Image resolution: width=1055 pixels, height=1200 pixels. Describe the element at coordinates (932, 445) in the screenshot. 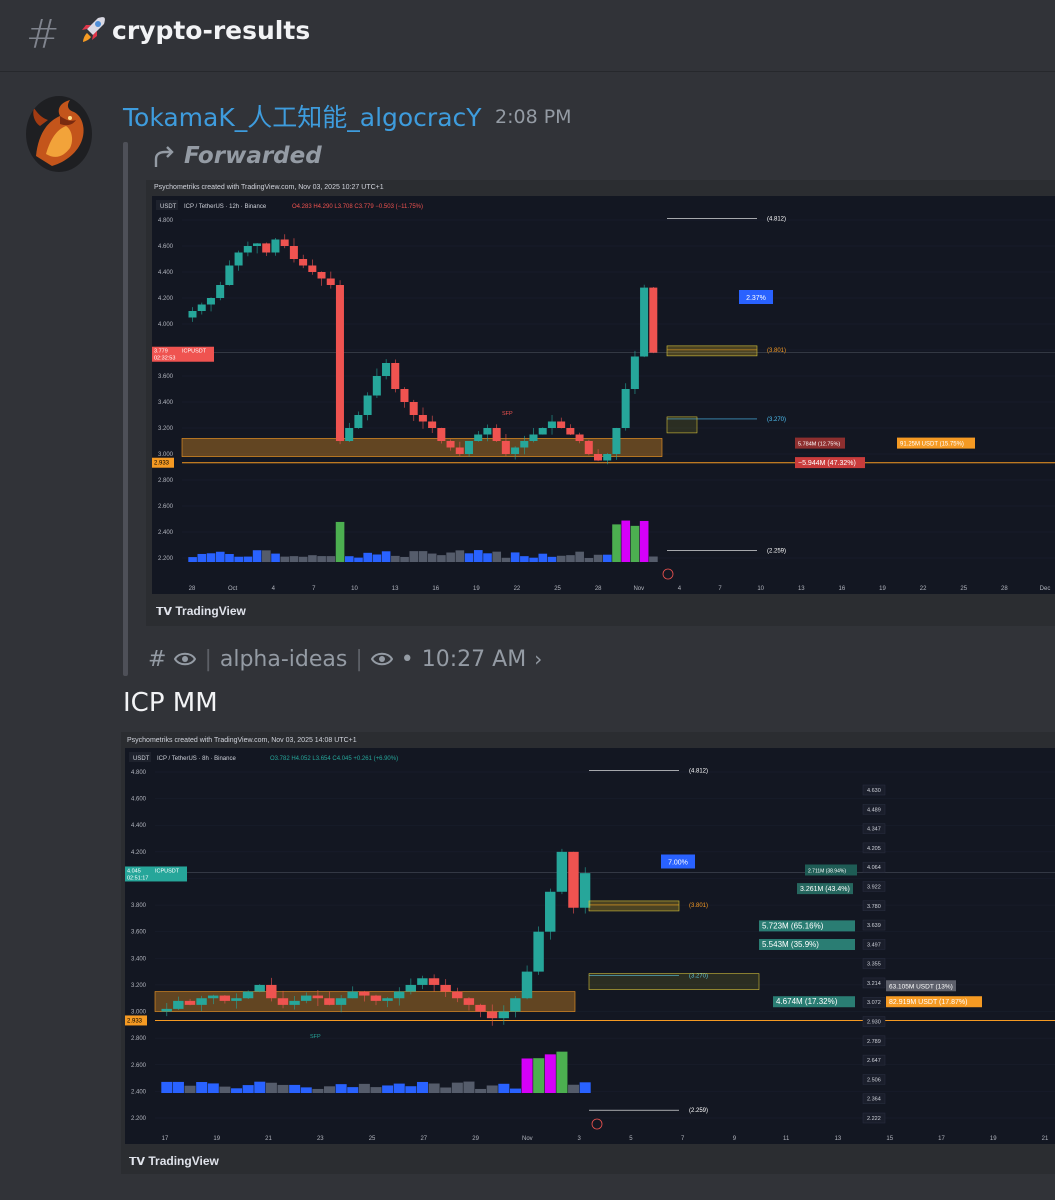

I see `liquidation-label-text: 91.25M USDT (15.75%)` at that location.